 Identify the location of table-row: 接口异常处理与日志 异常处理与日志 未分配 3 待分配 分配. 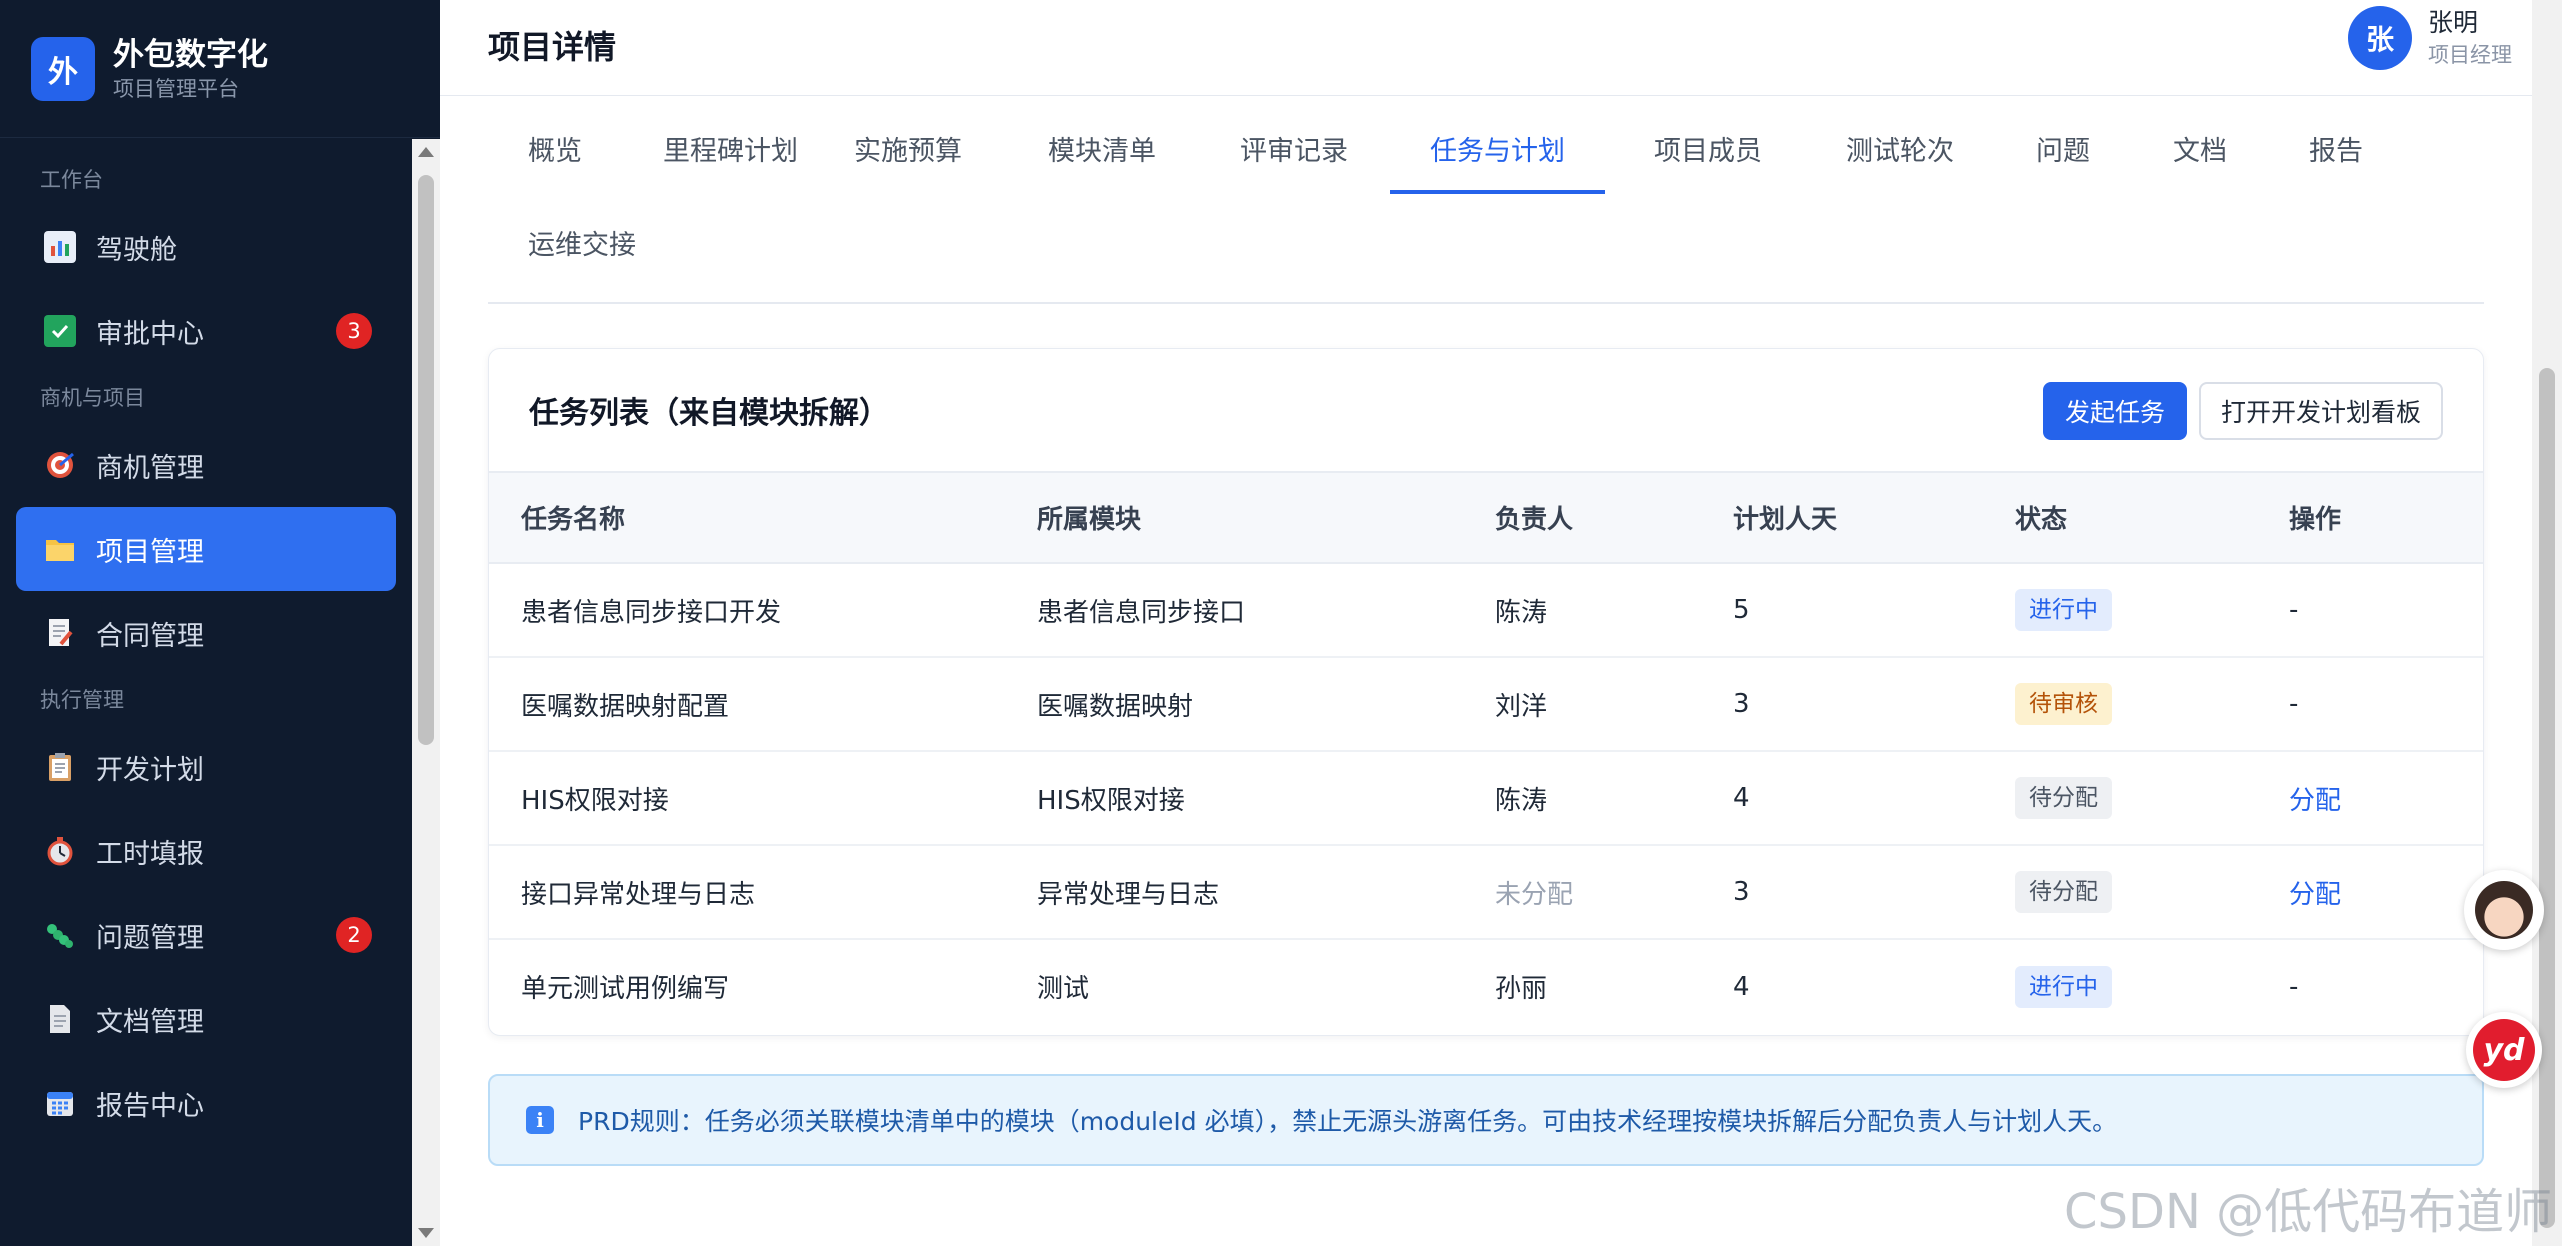
(1486, 892).